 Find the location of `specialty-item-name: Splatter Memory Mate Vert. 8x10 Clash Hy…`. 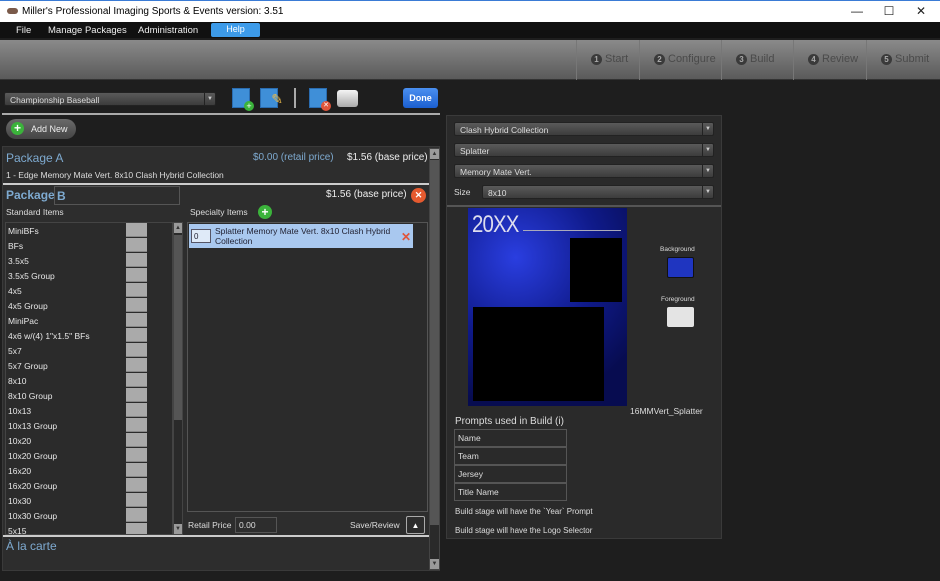

specialty-item-name: Splatter Memory Mate Vert. 8x10 Clash Hy… is located at coordinates (303, 236).